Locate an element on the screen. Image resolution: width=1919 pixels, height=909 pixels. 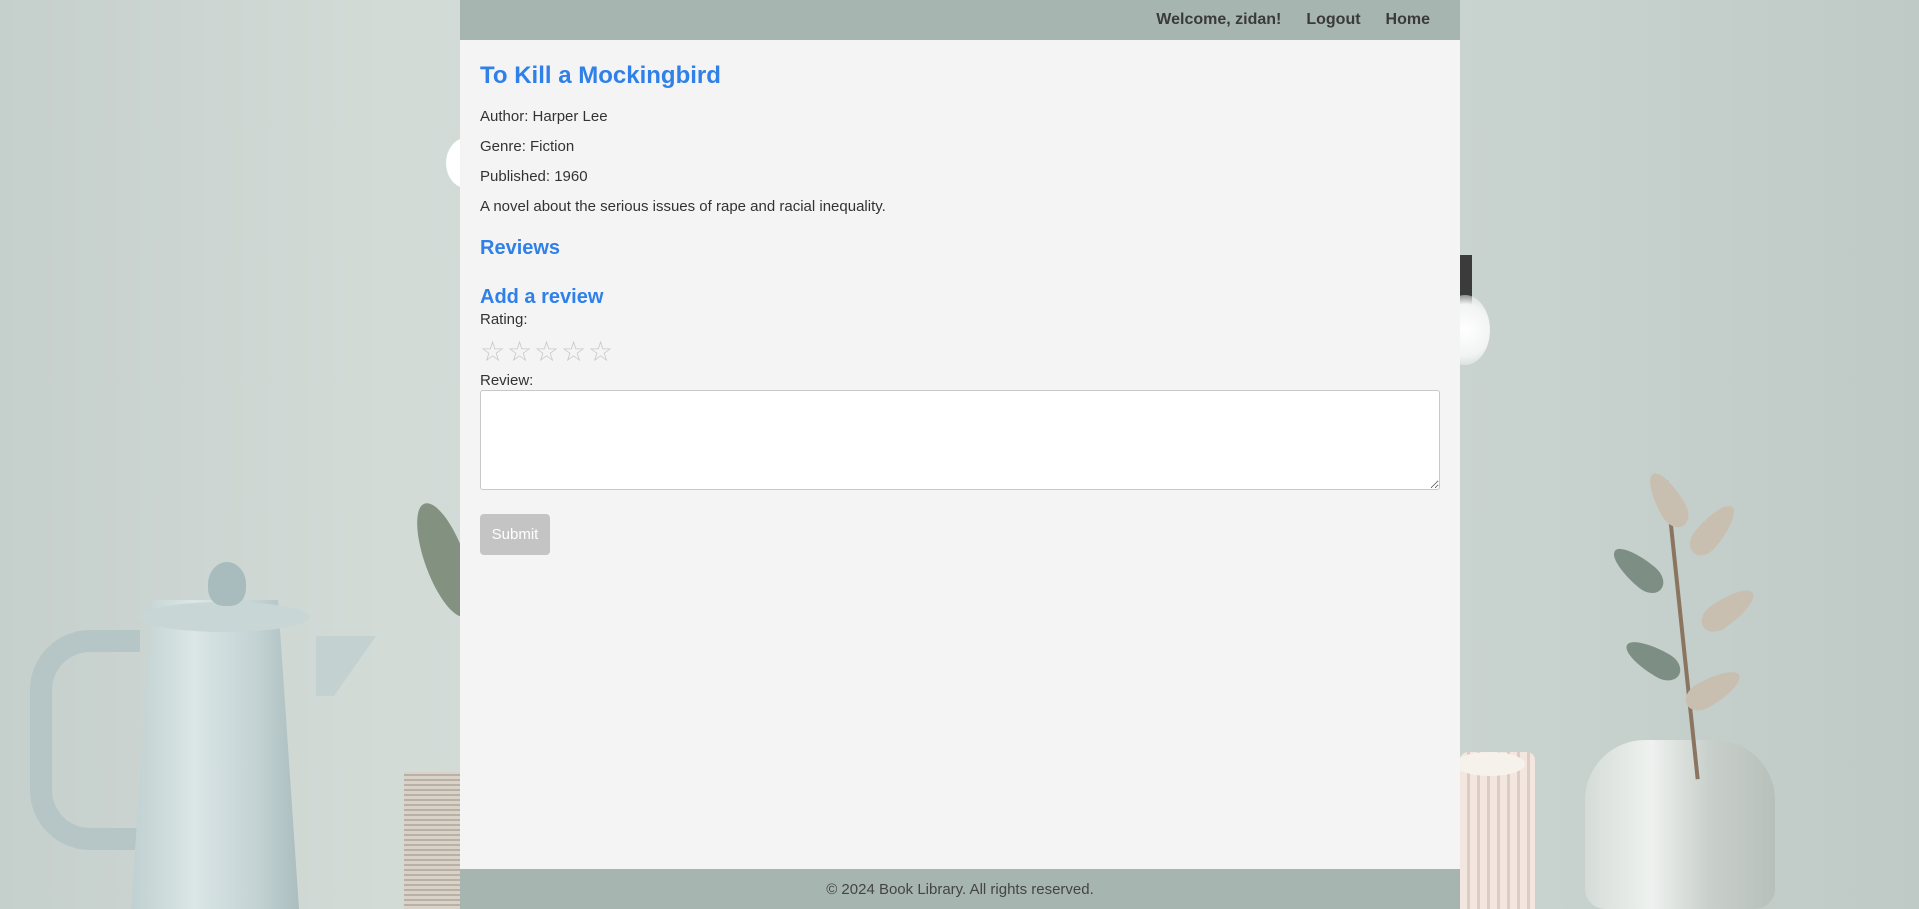
review-label: Review: is located at coordinates (507, 380).